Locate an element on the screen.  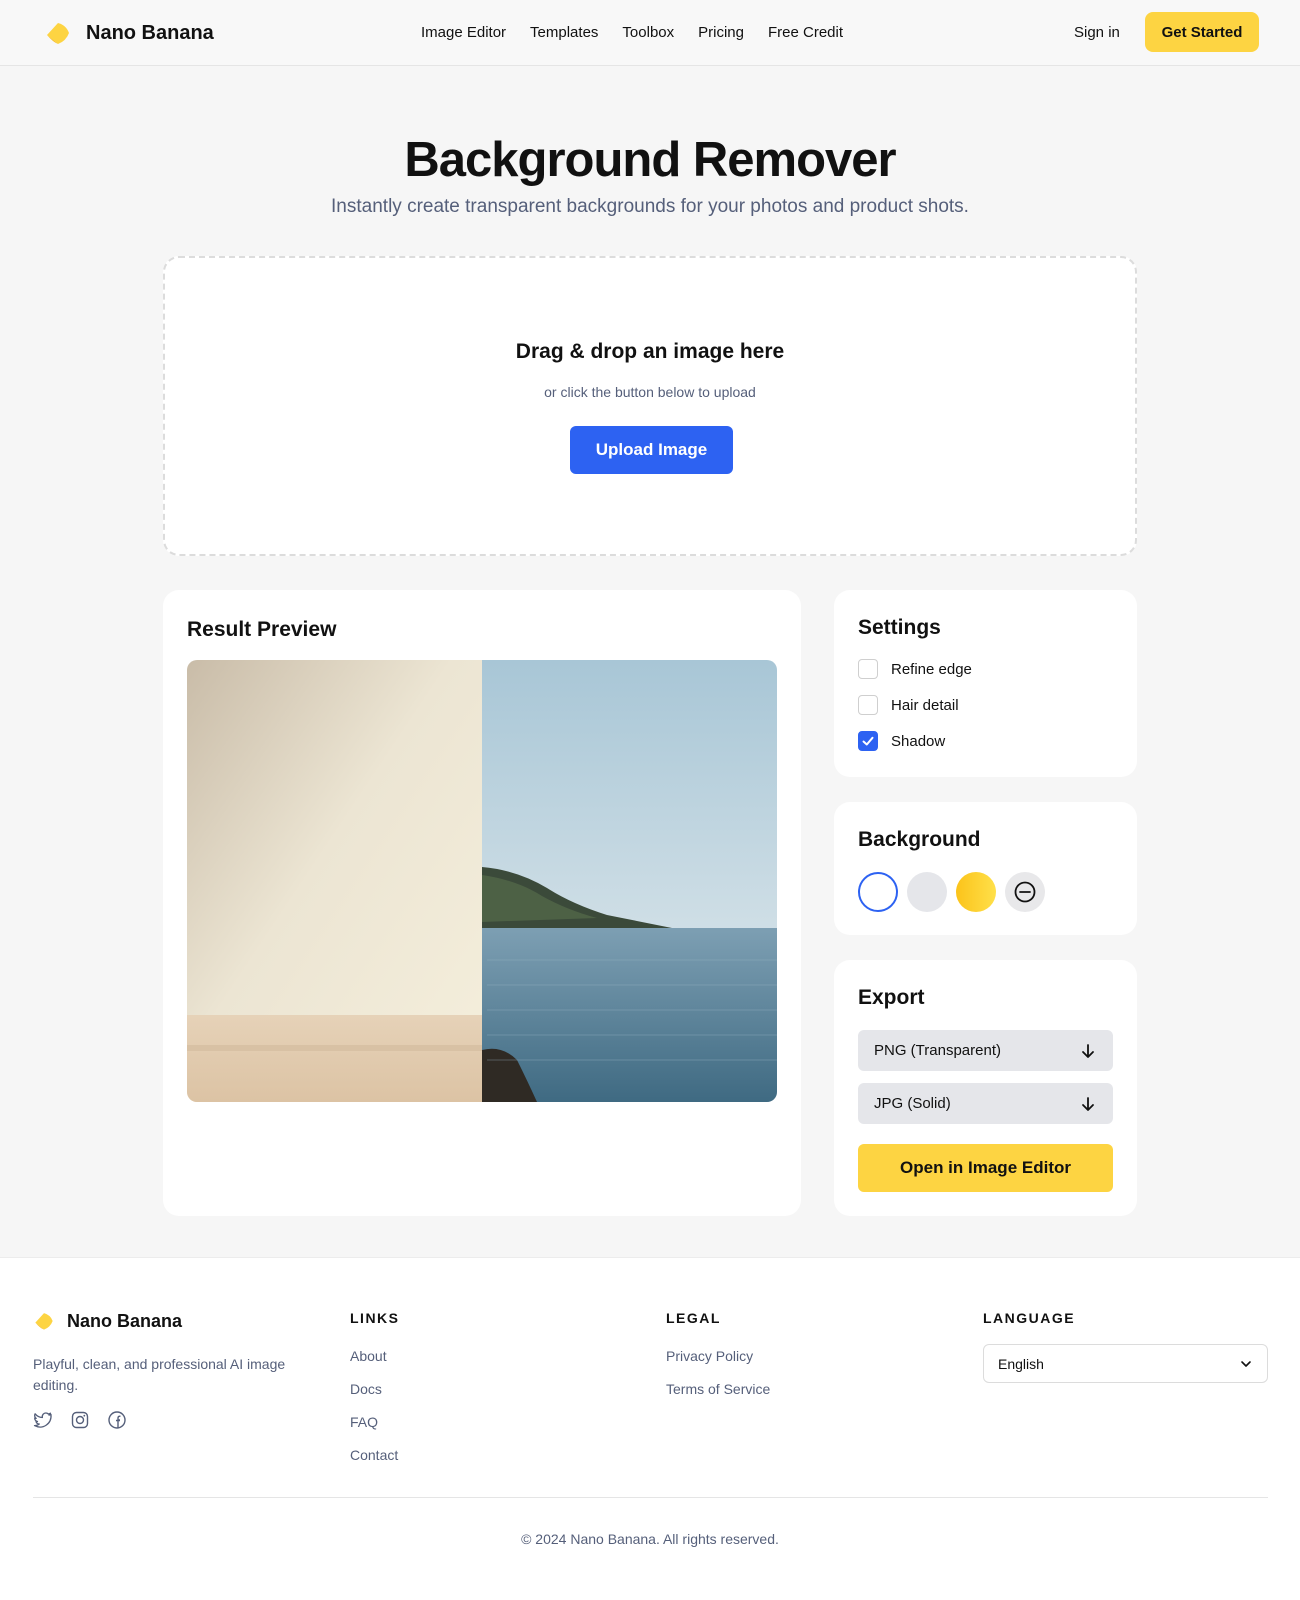
open-in-image-editor-button: Open in Image Editor is located at coordinates (985, 1168).